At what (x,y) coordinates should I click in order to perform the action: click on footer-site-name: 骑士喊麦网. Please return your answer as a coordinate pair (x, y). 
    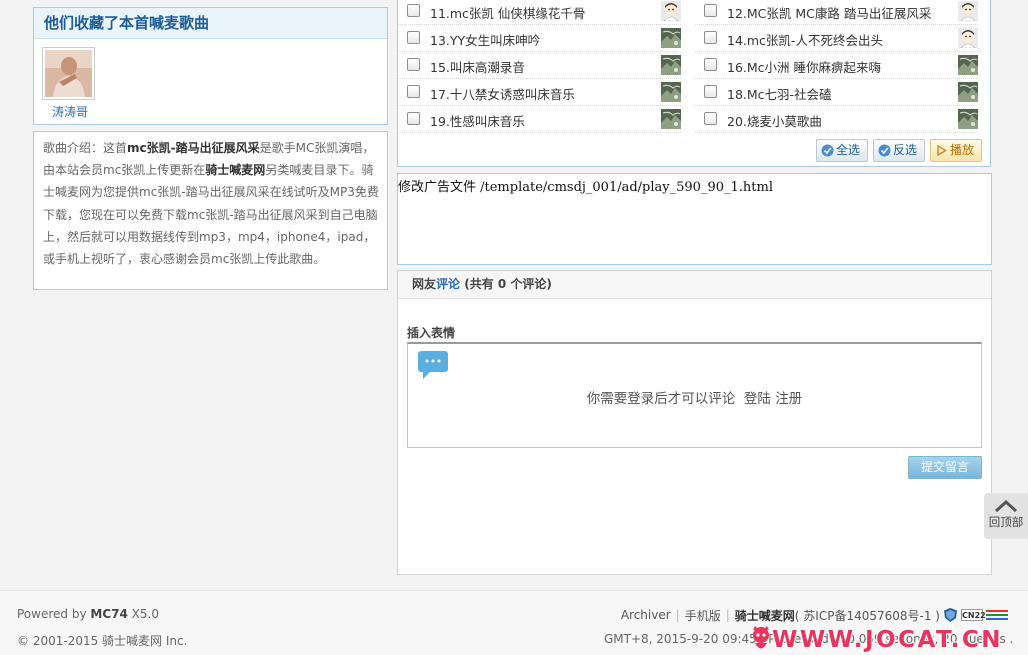
    Looking at the image, I should click on (765, 615).